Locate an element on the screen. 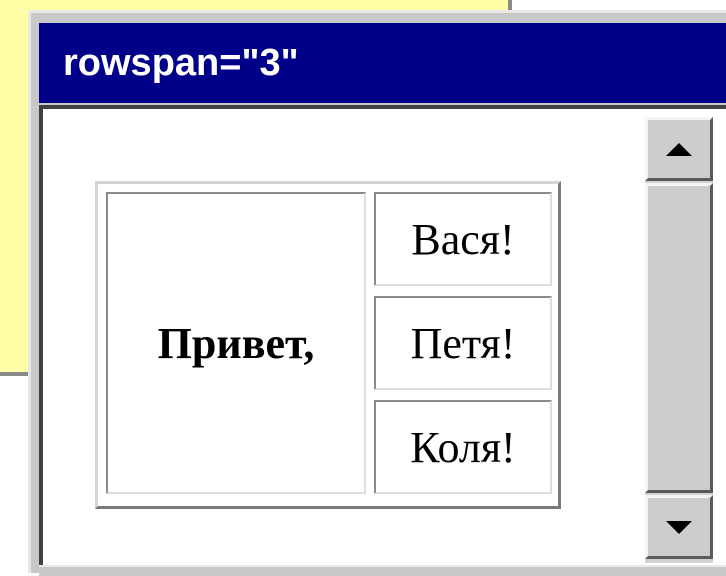  arrow-down-icon is located at coordinates (679, 527).